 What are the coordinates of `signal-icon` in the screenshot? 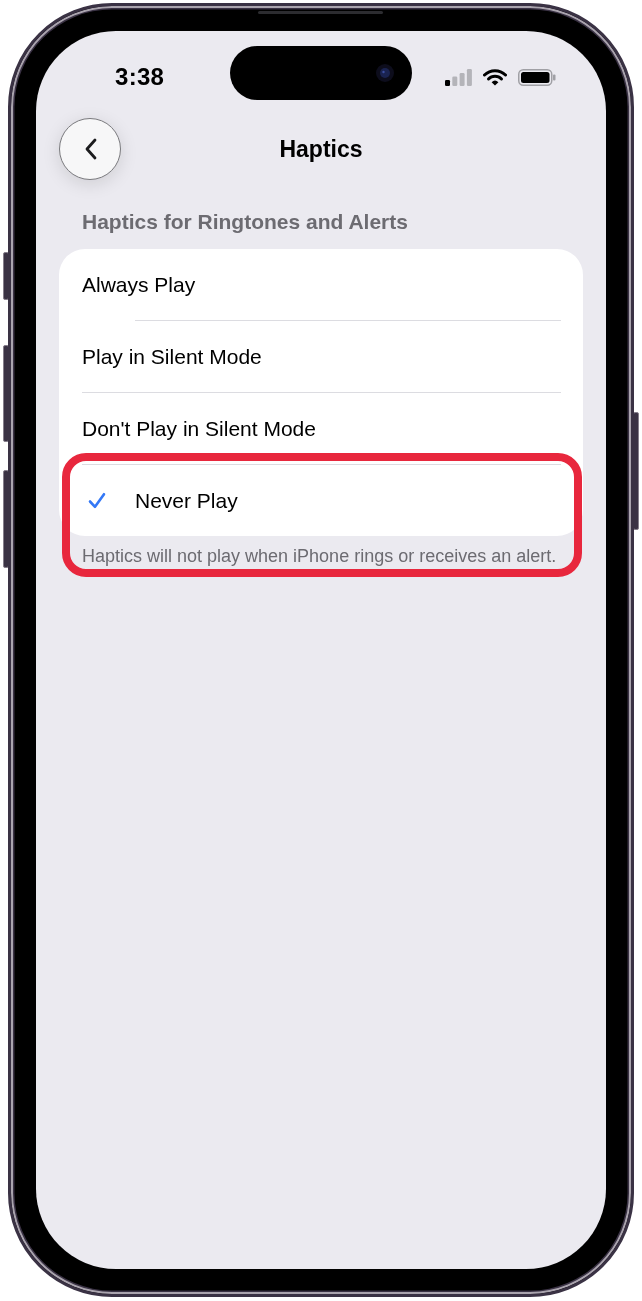 It's located at (458, 77).